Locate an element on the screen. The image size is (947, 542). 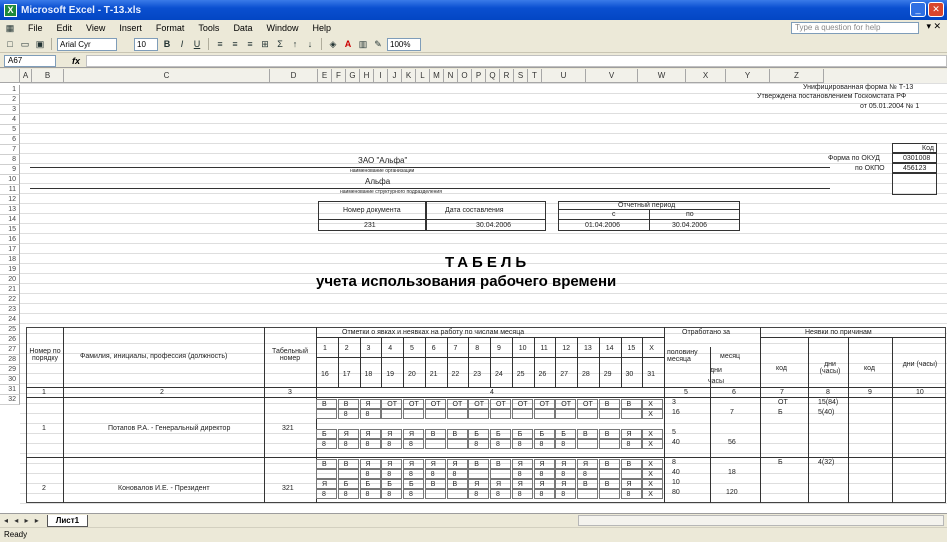
row-header-31: 31 is located at coordinates (10, 390).